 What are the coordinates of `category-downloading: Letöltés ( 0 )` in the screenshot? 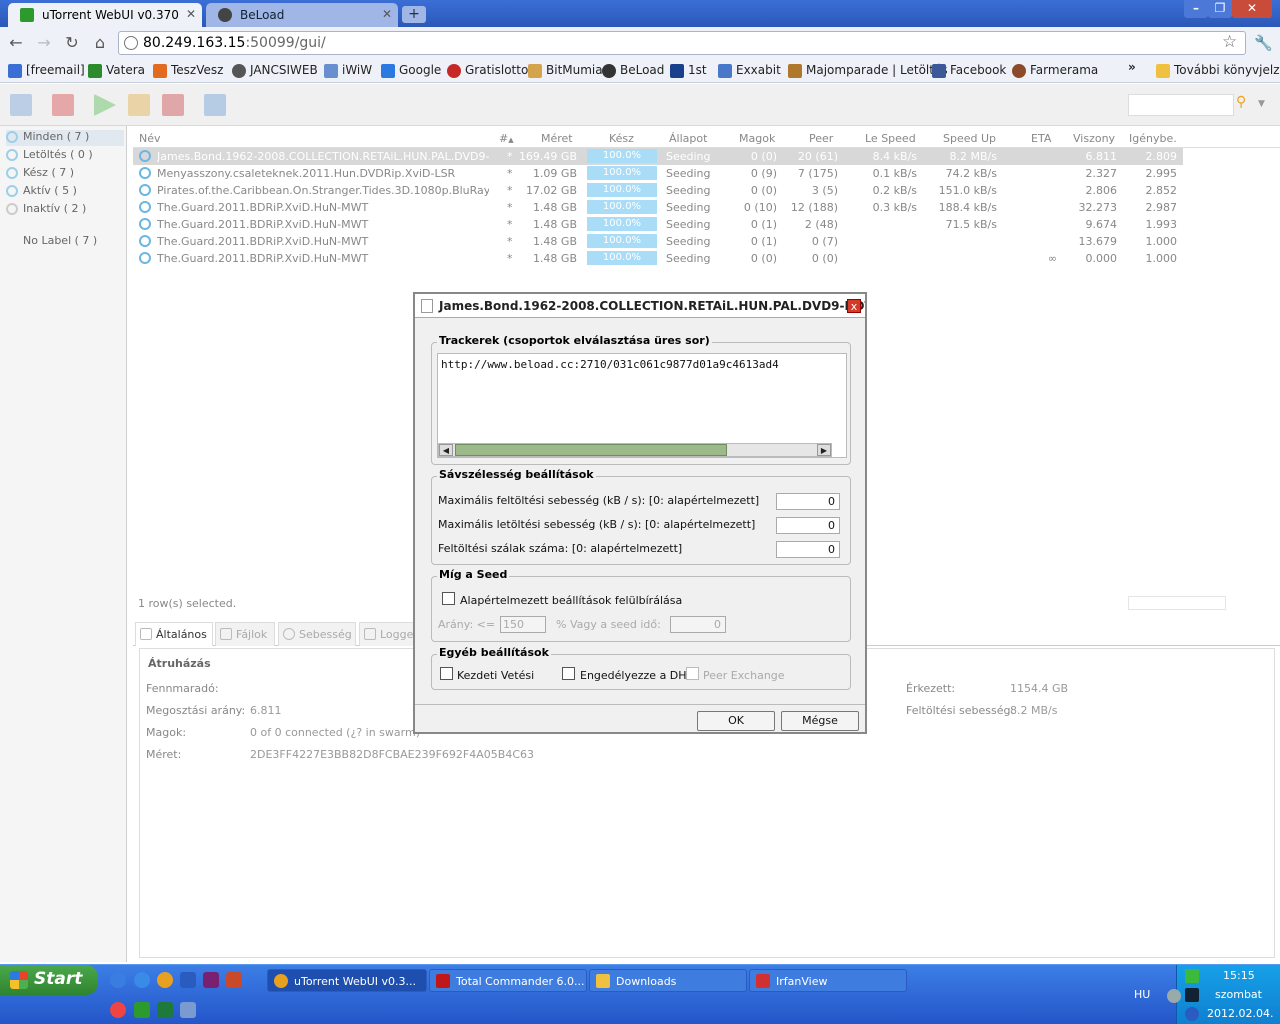 It's located at (49, 156).